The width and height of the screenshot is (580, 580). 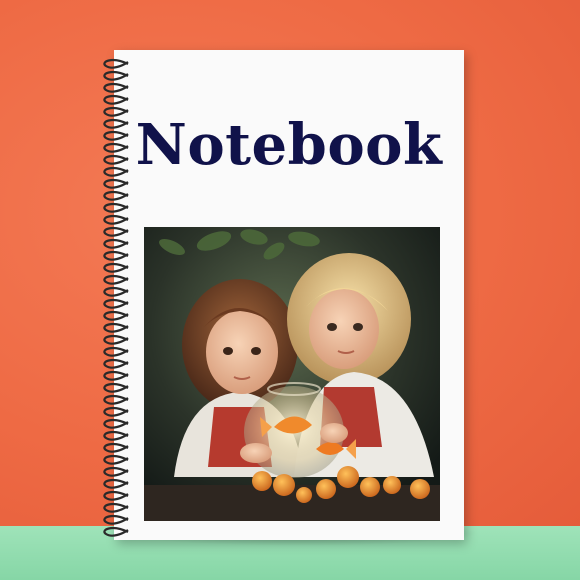 I want to click on spiral-binding, so click(x=115, y=296).